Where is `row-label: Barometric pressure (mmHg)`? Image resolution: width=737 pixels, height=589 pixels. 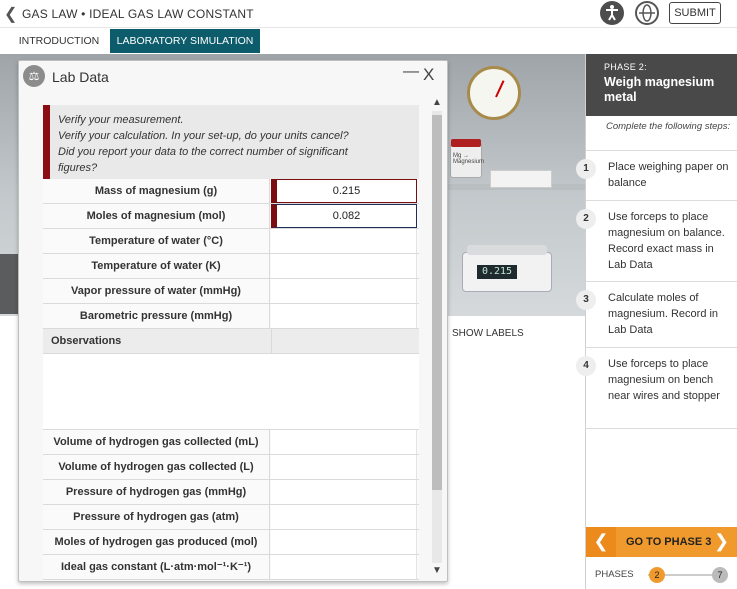
row-label: Barometric pressure (mmHg) is located at coordinates (156, 316).